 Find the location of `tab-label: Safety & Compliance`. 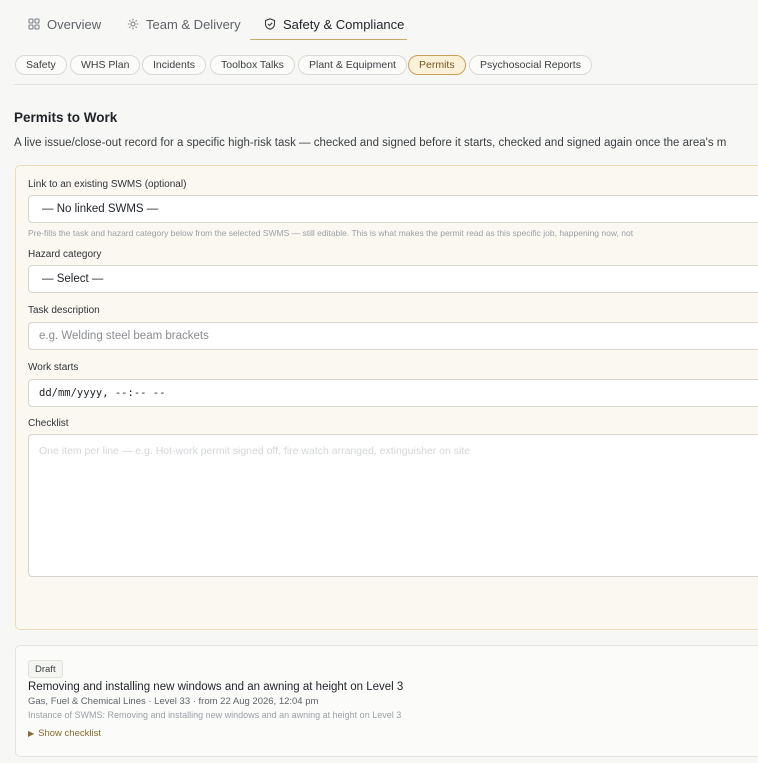

tab-label: Safety & Compliance is located at coordinates (344, 24).